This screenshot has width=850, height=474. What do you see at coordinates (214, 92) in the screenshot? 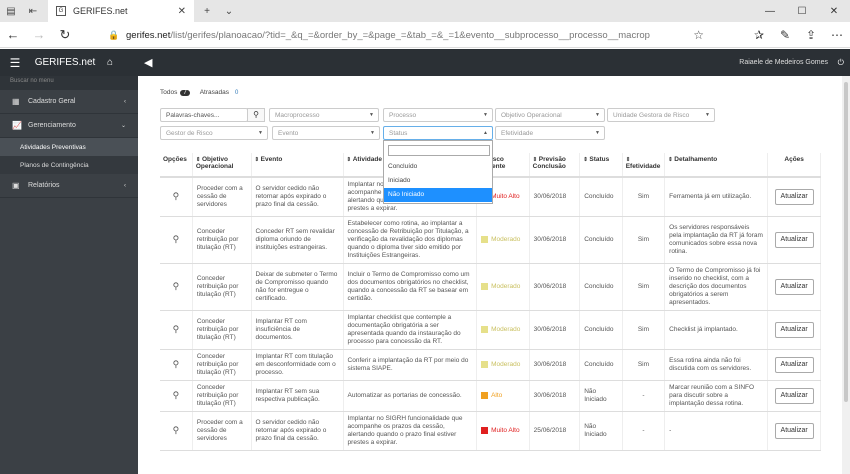
I see `tab-label: Atrasadas` at bounding box center [214, 92].